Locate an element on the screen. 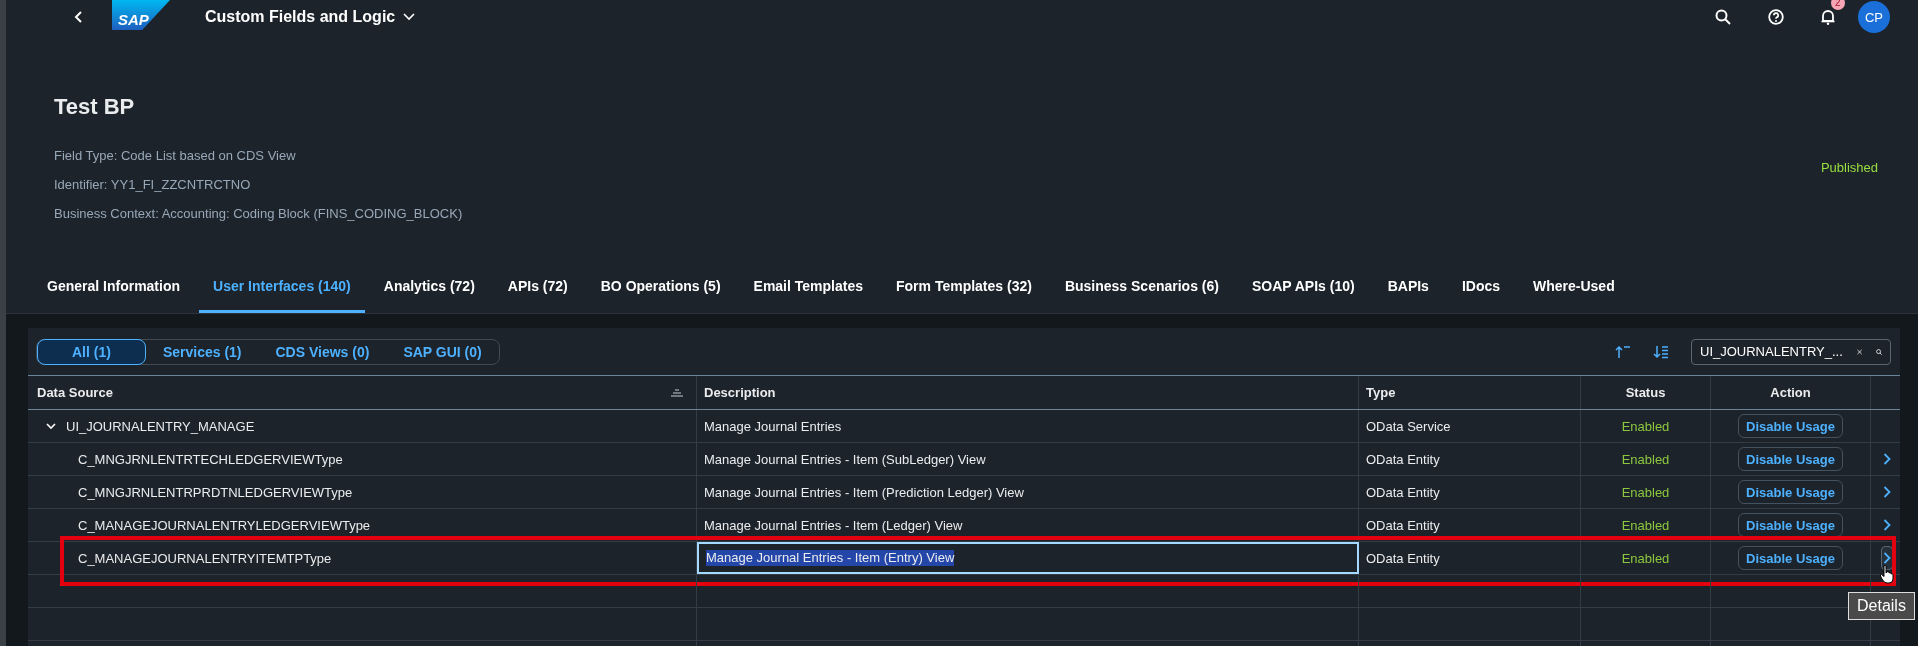 The height and width of the screenshot is (646, 1918). tab: General Information is located at coordinates (114, 287).